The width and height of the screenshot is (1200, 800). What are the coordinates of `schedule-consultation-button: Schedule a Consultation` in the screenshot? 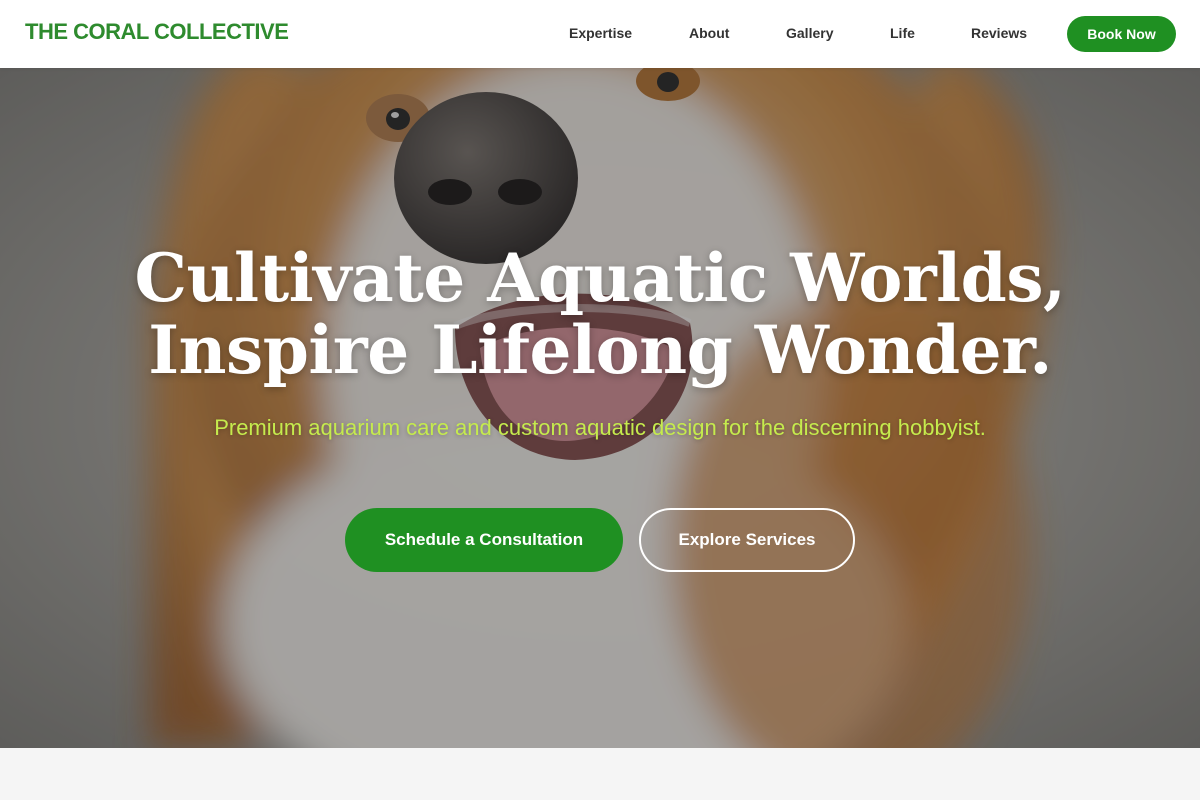 It's located at (484, 540).